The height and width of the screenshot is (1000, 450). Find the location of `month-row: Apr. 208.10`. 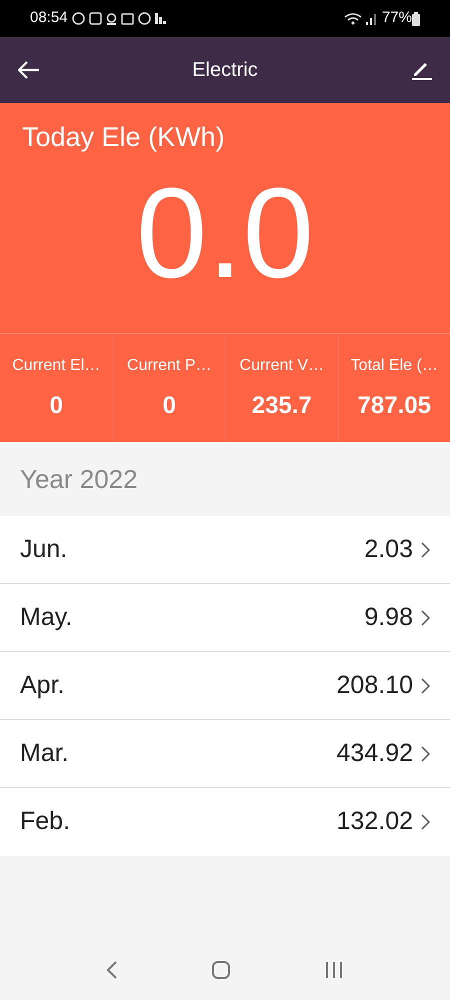

month-row: Apr. 208.10 is located at coordinates (225, 686).